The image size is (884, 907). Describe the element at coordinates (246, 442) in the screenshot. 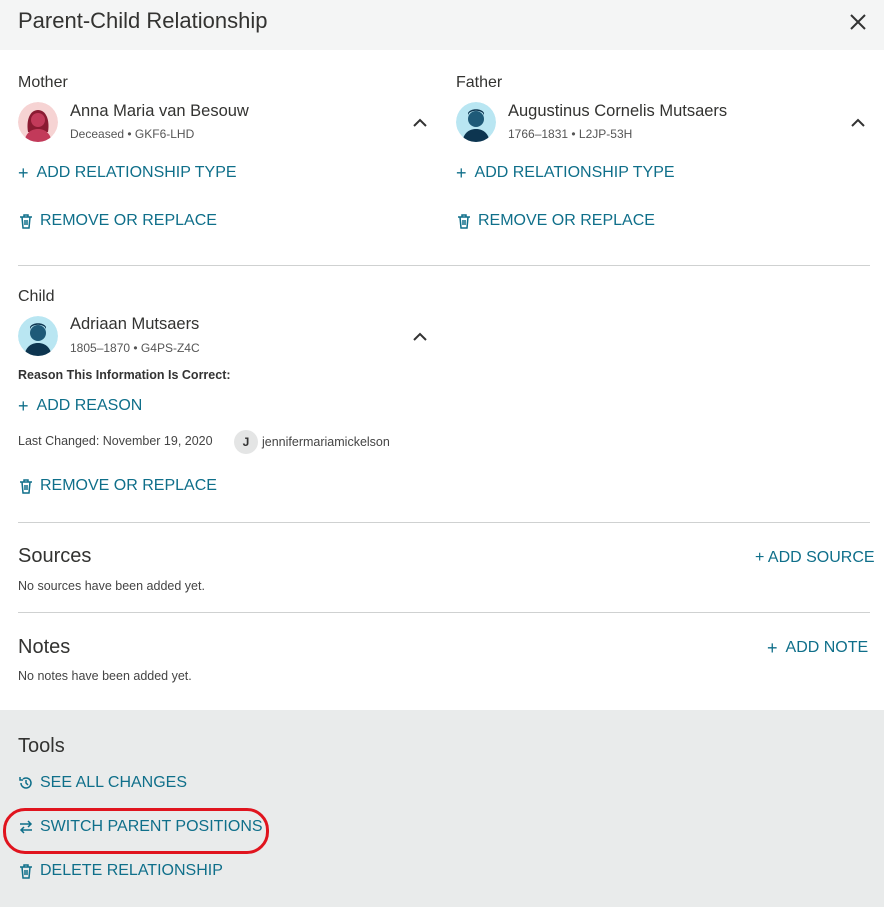

I see `user-avatar: J` at that location.